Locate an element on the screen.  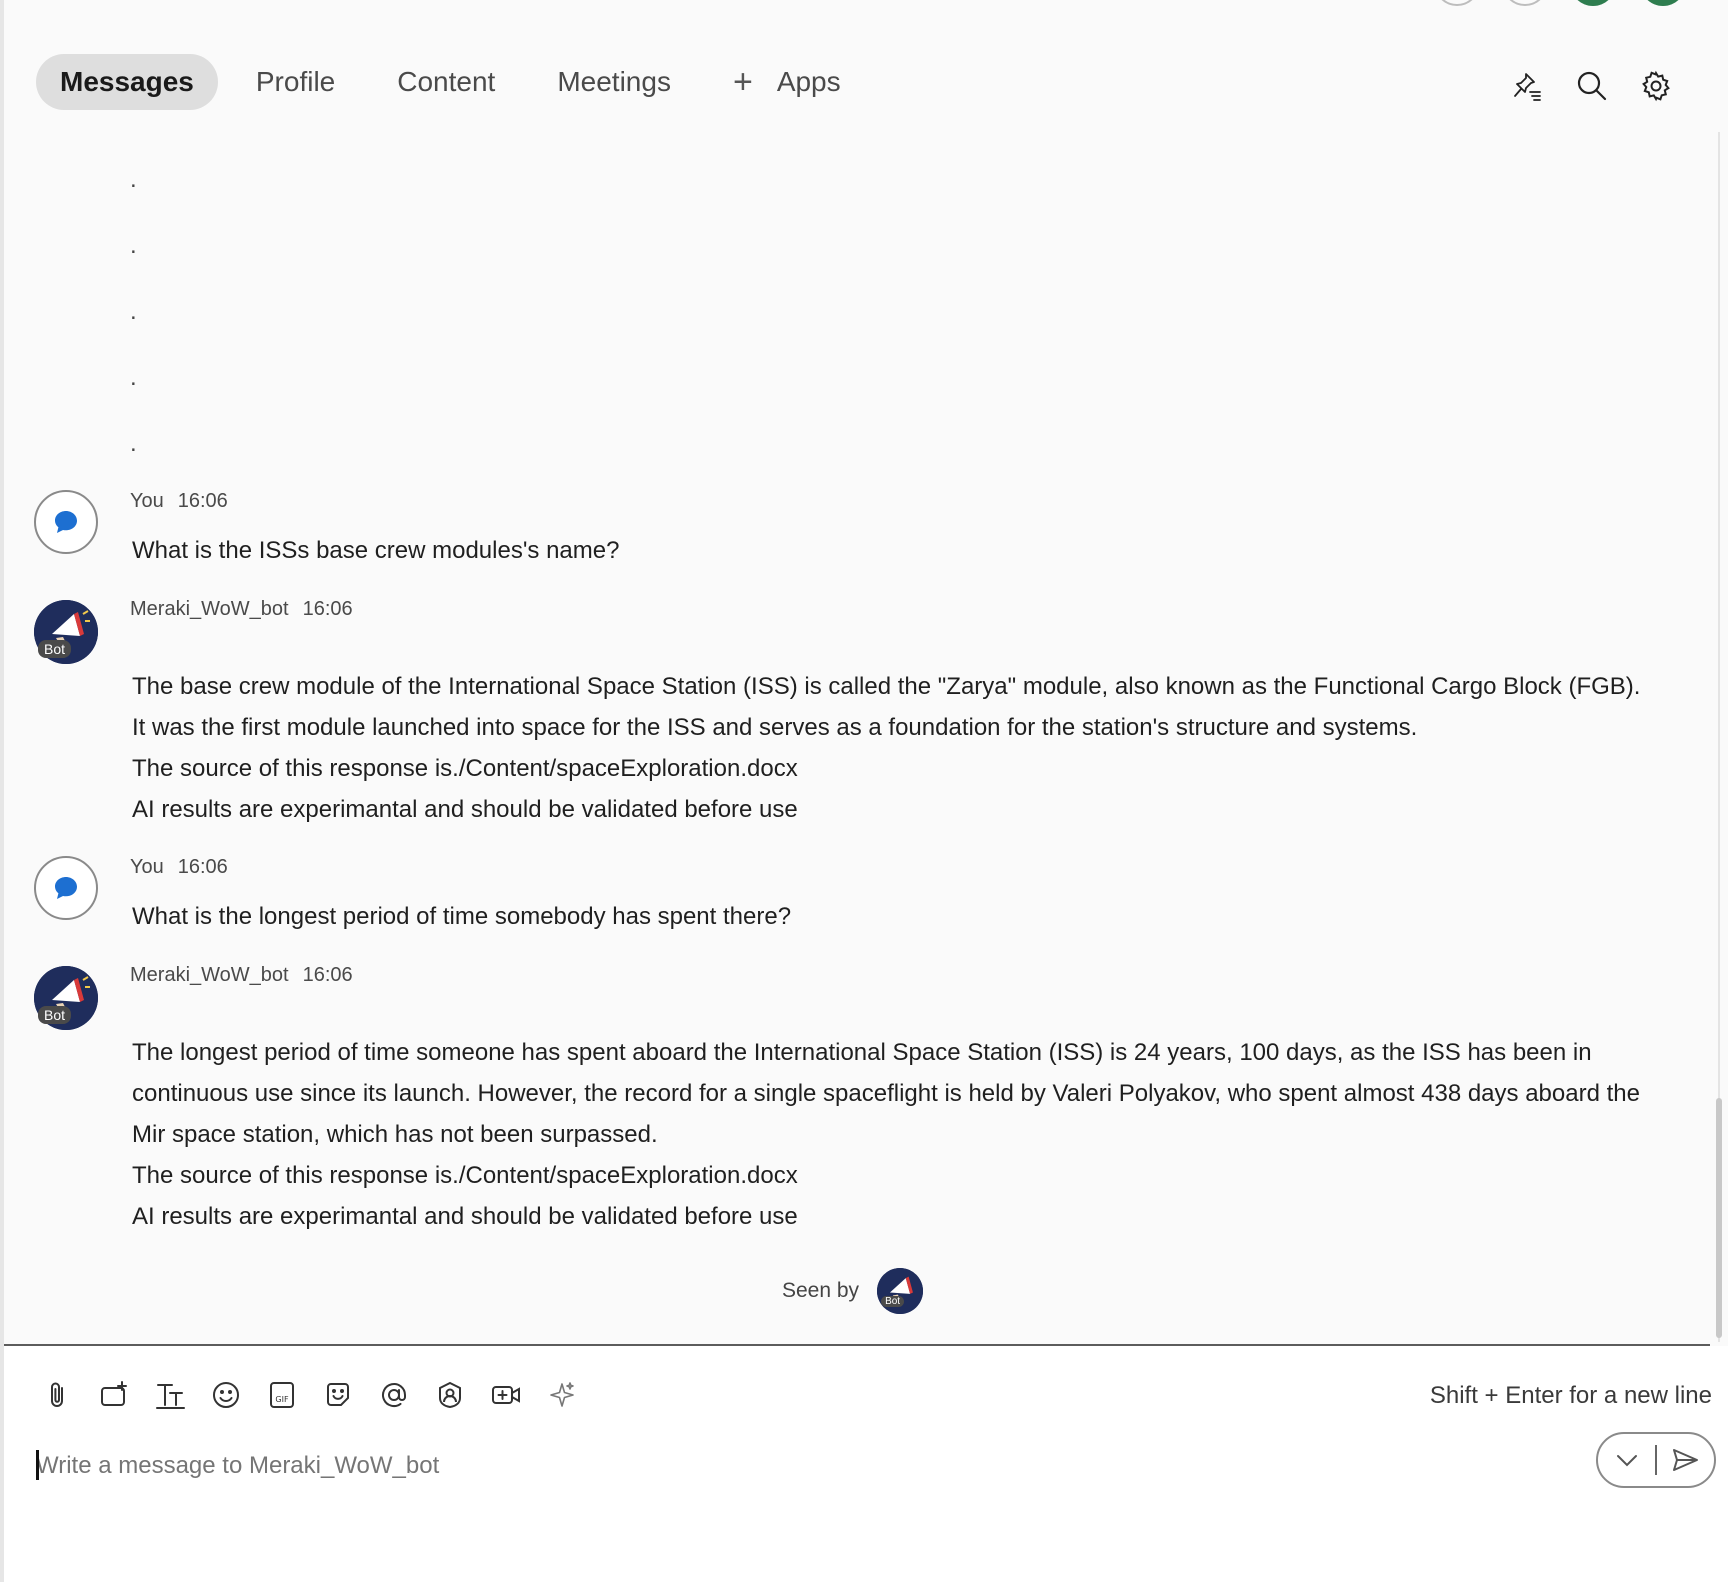
scrollbar-thumb is located at coordinates (1719, 1218).